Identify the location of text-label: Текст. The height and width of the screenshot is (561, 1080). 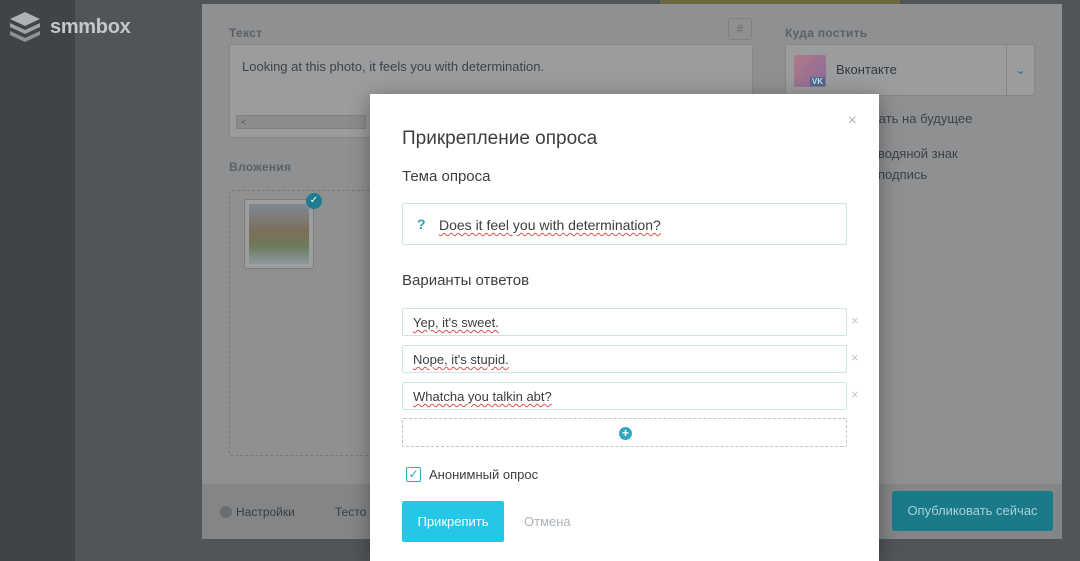
(246, 33).